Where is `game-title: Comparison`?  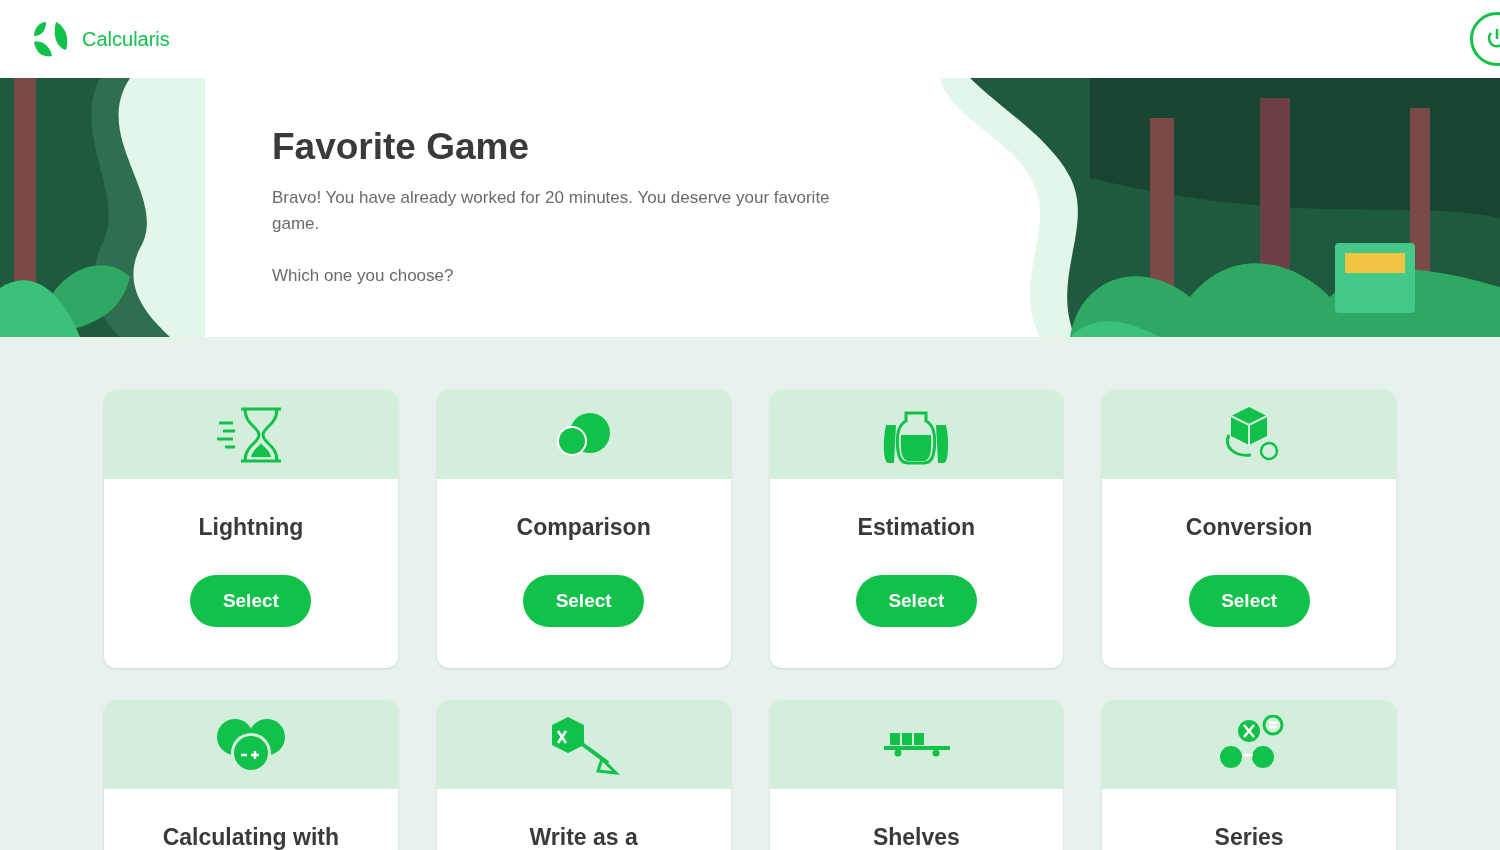
game-title: Comparison is located at coordinates (583, 527).